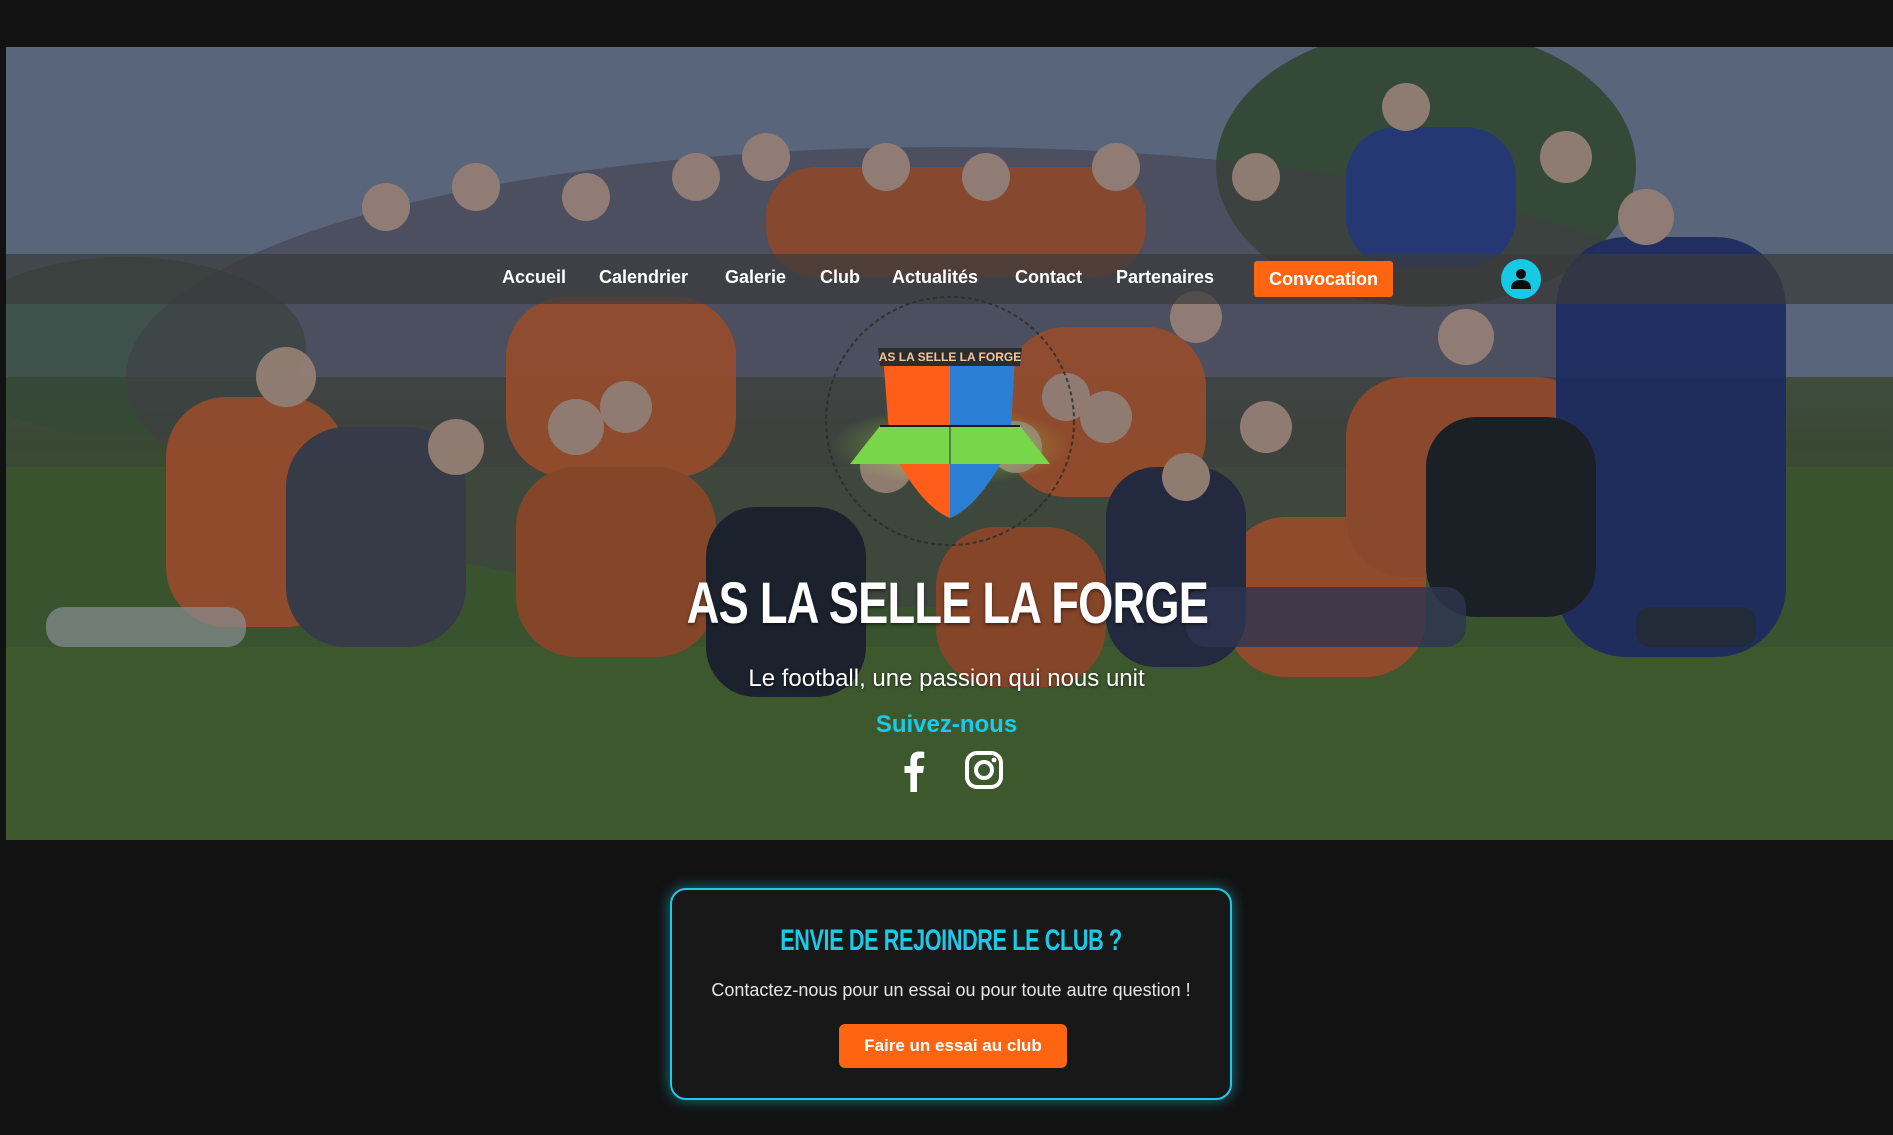 The height and width of the screenshot is (1135, 1893). What do you see at coordinates (534, 277) in the screenshot?
I see `nav-item-accueil: Accueil` at bounding box center [534, 277].